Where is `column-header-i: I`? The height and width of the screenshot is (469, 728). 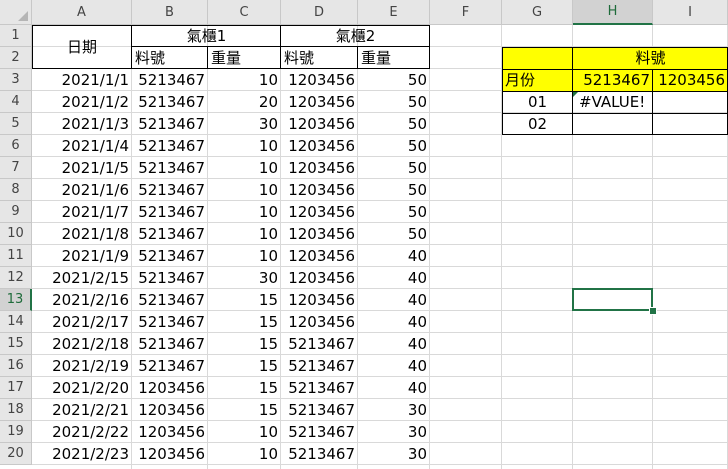
column-header-i: I is located at coordinates (690, 12).